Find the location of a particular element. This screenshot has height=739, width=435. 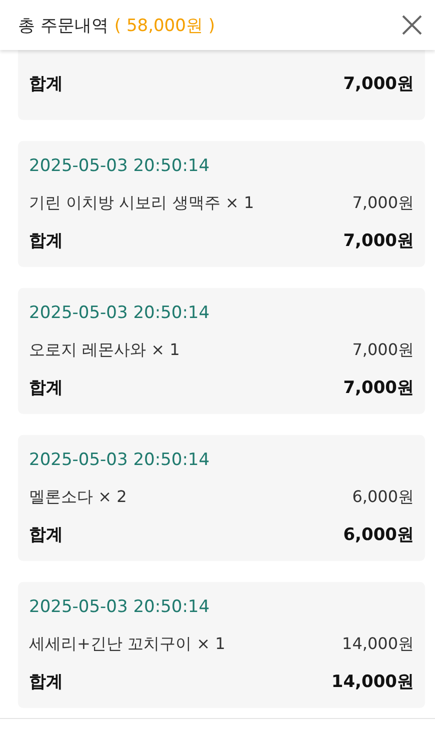

total-price: 14,000원 is located at coordinates (372, 682).